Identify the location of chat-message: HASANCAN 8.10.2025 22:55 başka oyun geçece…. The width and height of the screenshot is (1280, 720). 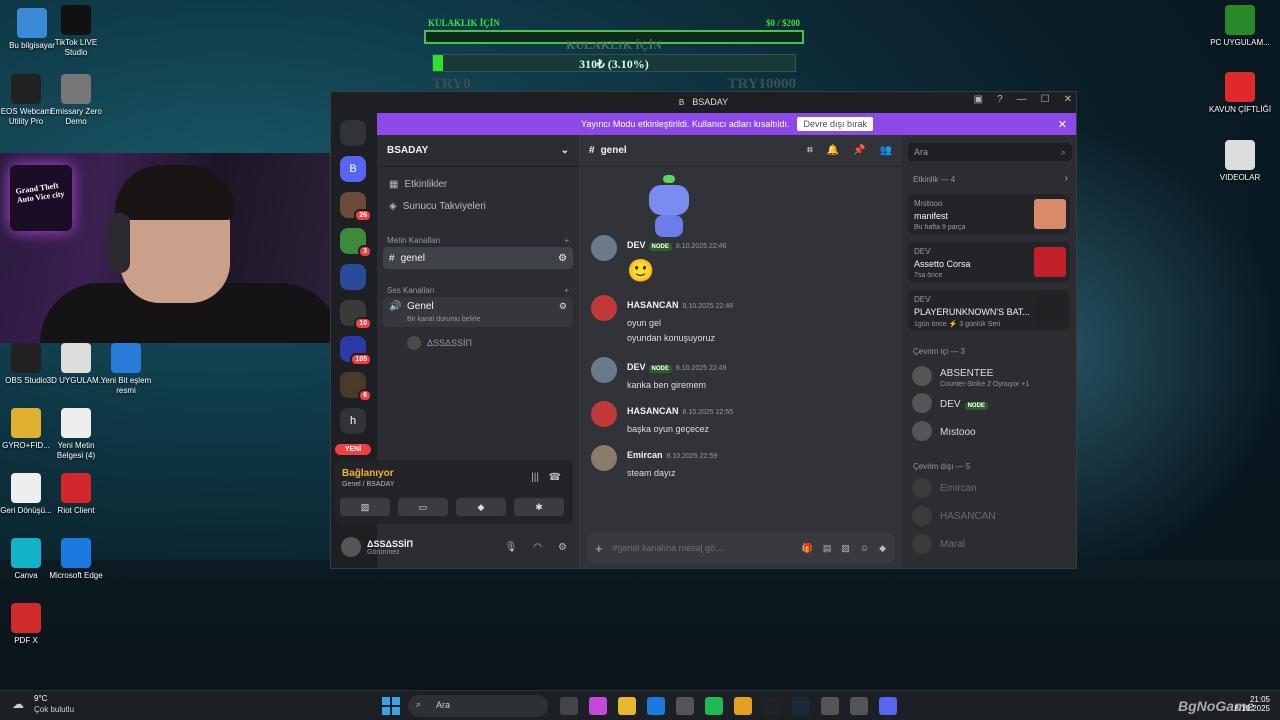
(662, 417).